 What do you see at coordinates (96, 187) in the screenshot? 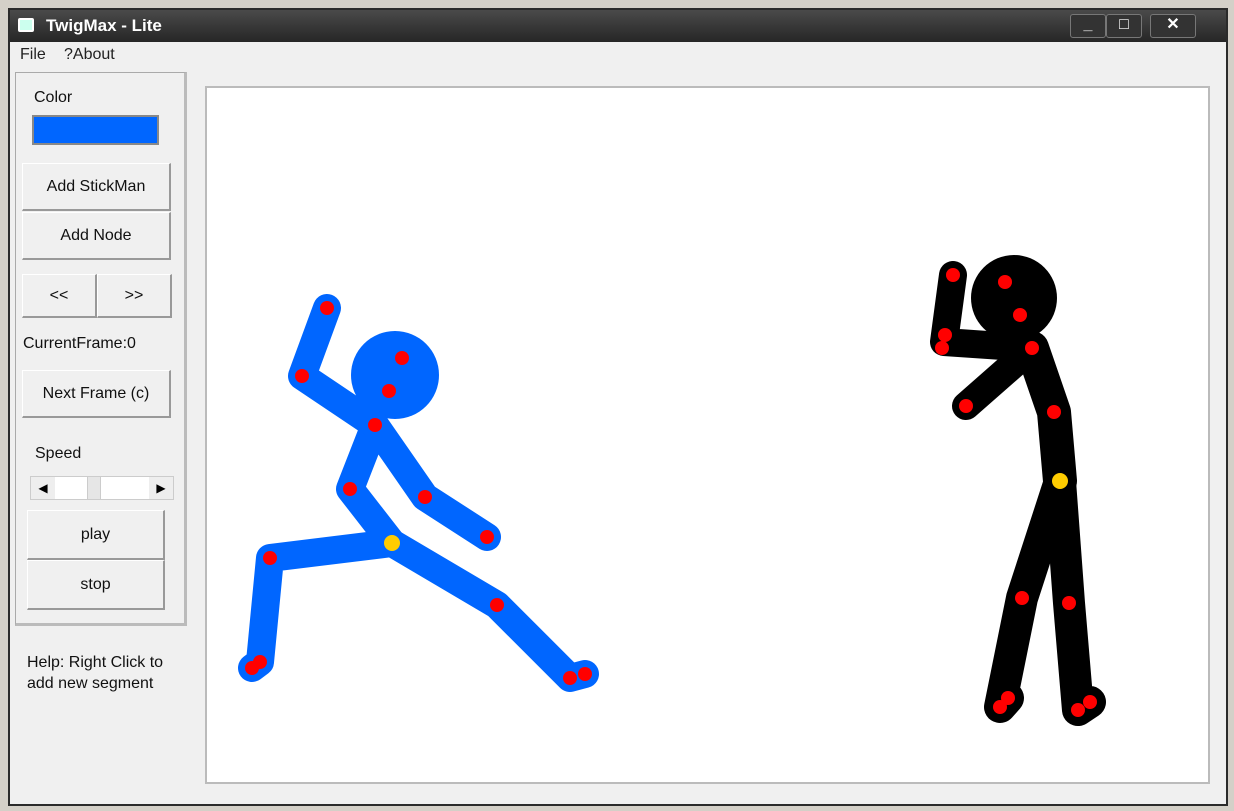
I see `add-stickman-button: Add StickMan` at bounding box center [96, 187].